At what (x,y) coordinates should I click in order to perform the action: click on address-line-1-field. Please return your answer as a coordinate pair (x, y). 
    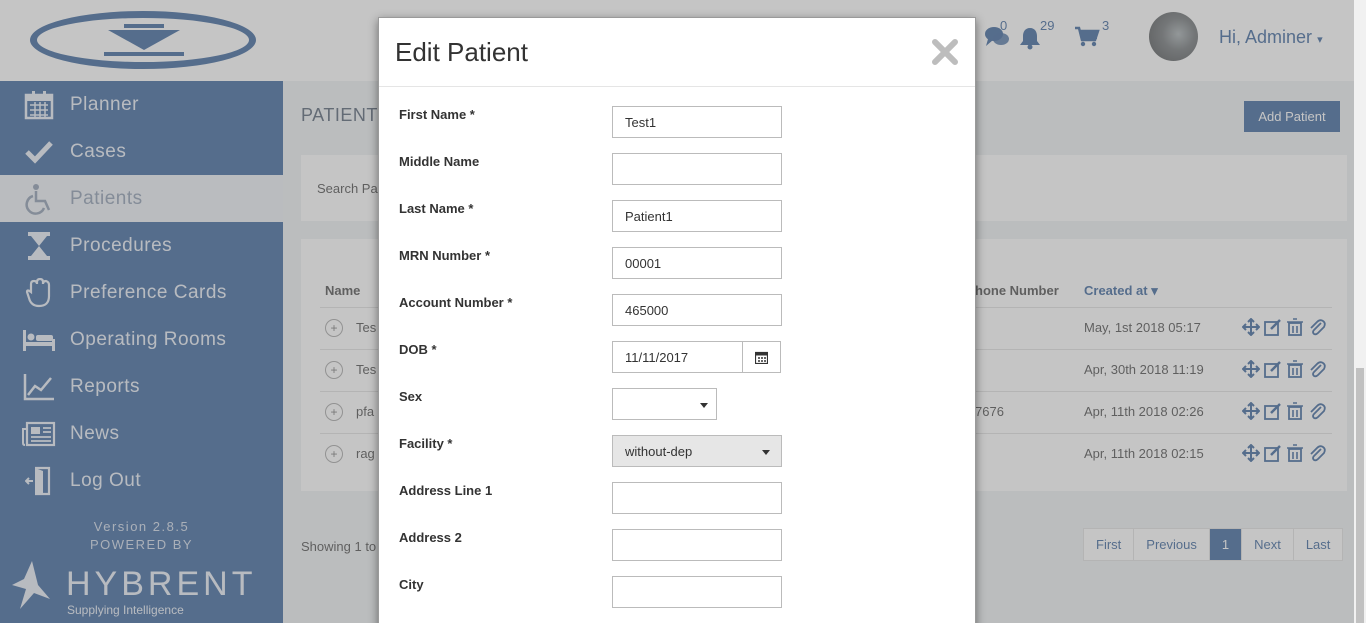
    Looking at the image, I should click on (697, 498).